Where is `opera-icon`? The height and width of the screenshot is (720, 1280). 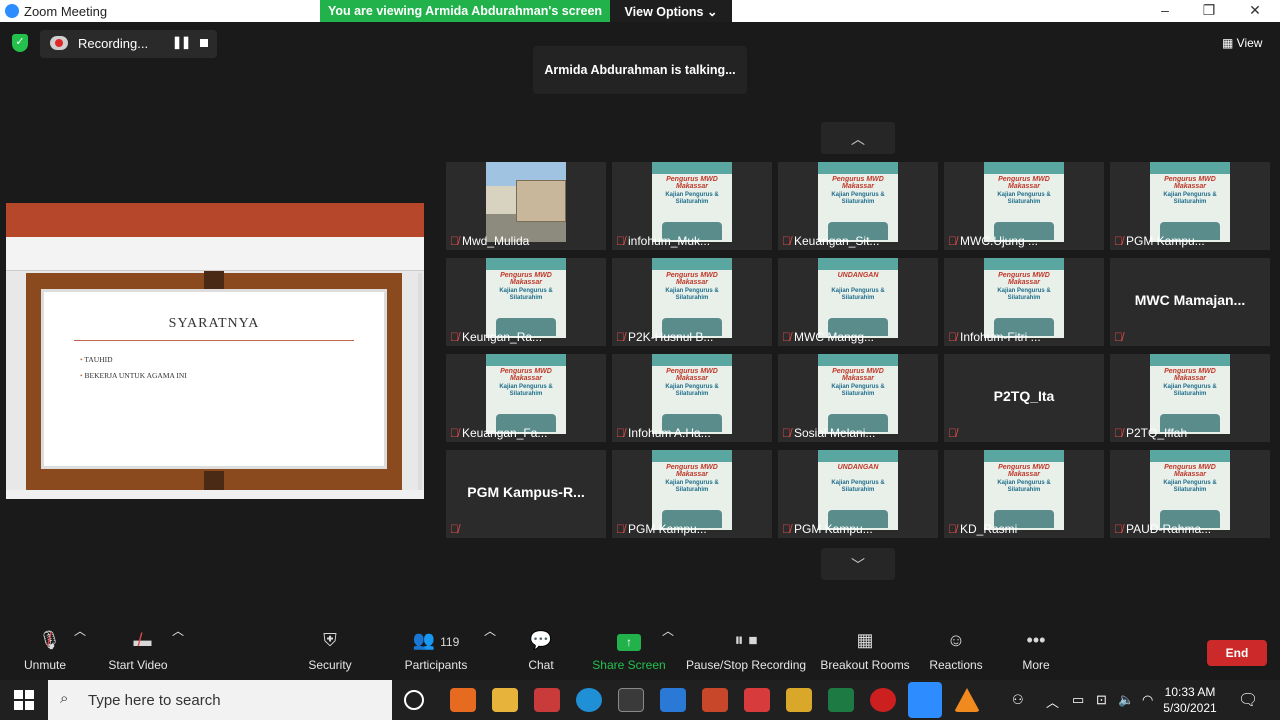
opera-icon is located at coordinates (883, 700).